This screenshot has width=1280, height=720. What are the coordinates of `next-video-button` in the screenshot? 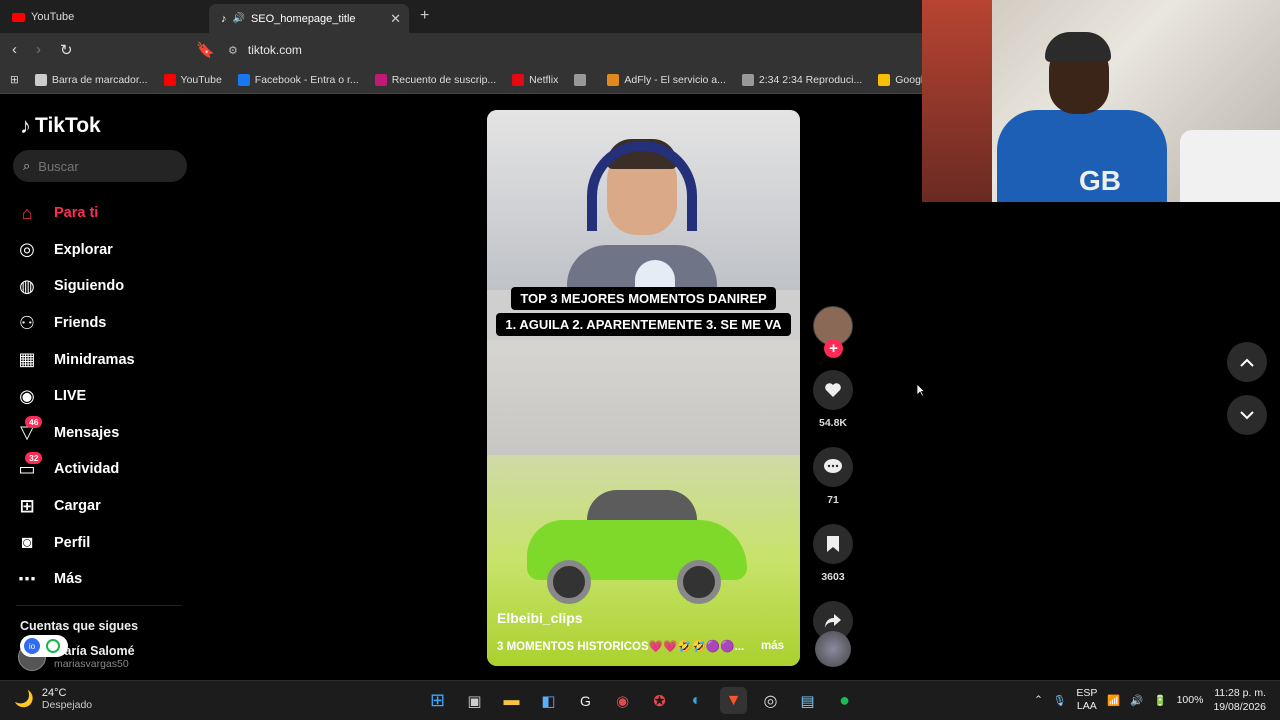 It's located at (1247, 415).